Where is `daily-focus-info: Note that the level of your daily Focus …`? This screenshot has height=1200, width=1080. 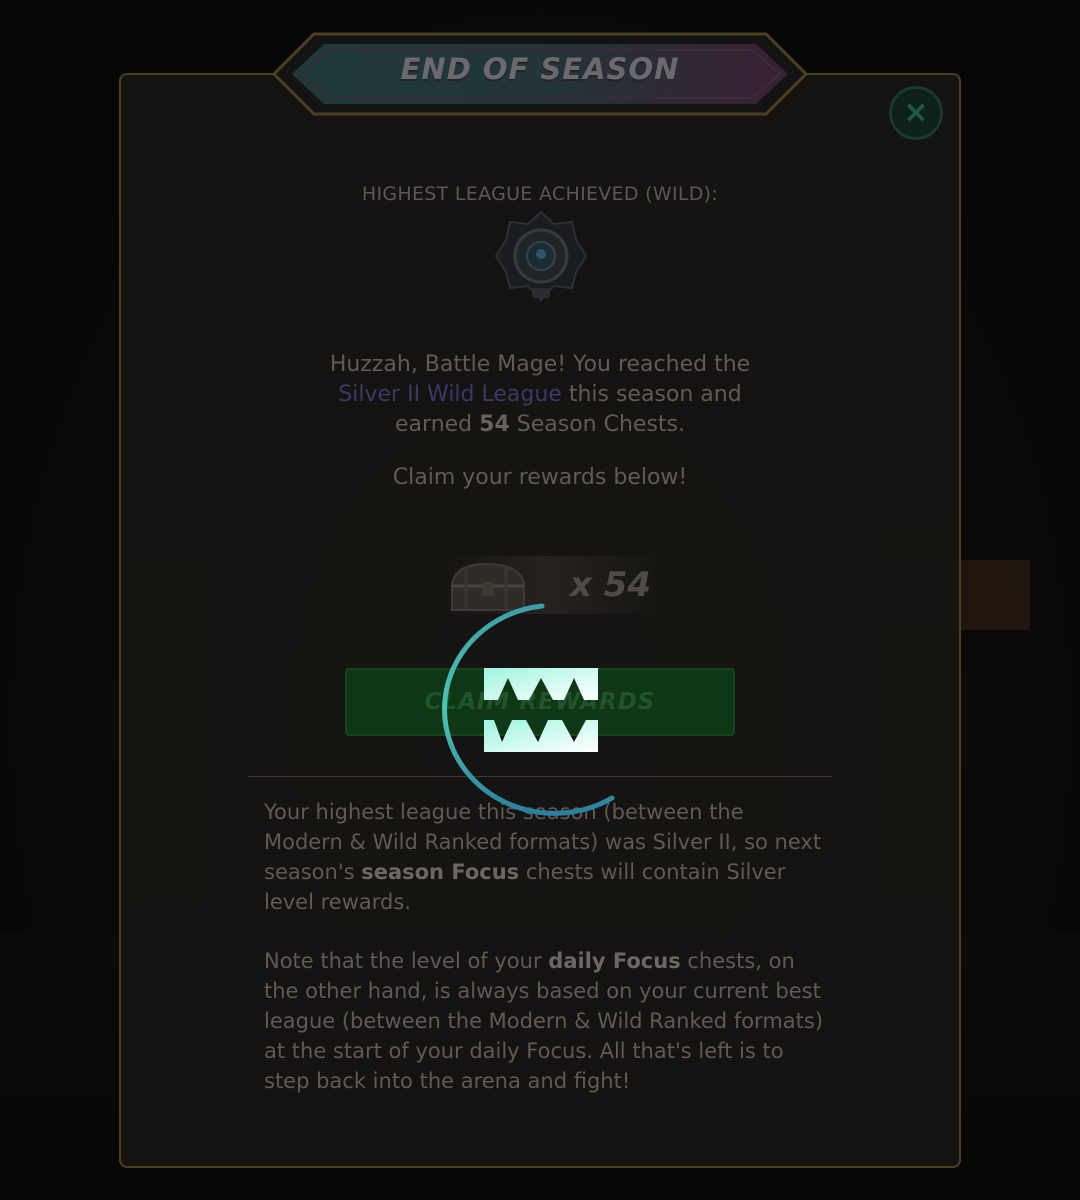
daily-focus-info: Note that the level of your daily Focus … is located at coordinates (544, 1021).